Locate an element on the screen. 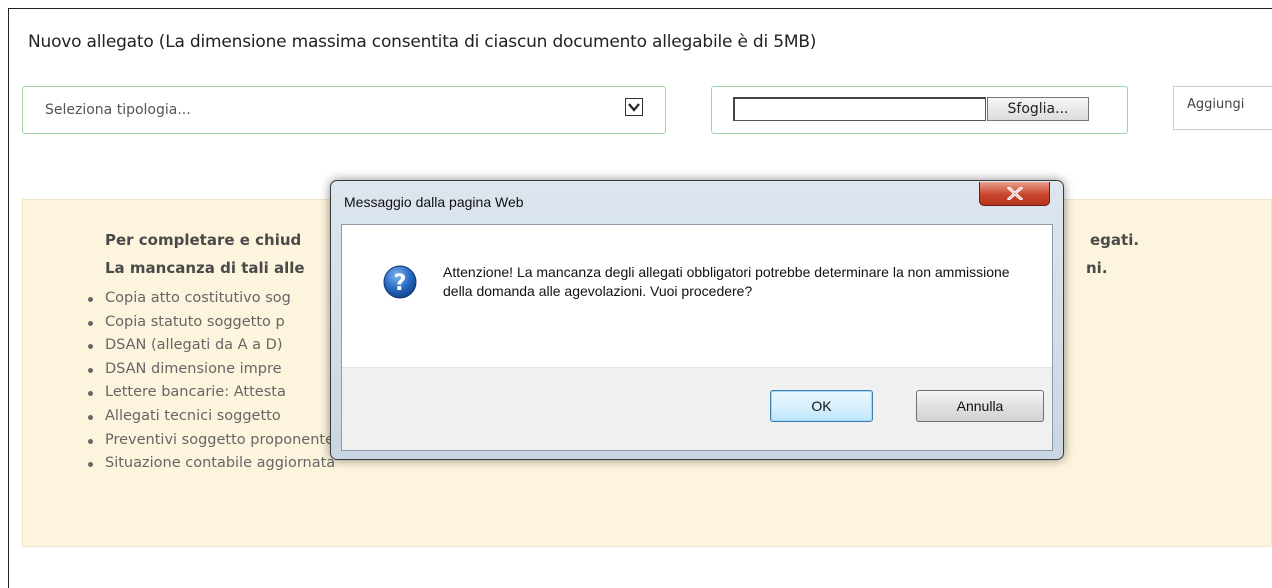 The height and width of the screenshot is (588, 1272). file-path-input is located at coordinates (859, 109).